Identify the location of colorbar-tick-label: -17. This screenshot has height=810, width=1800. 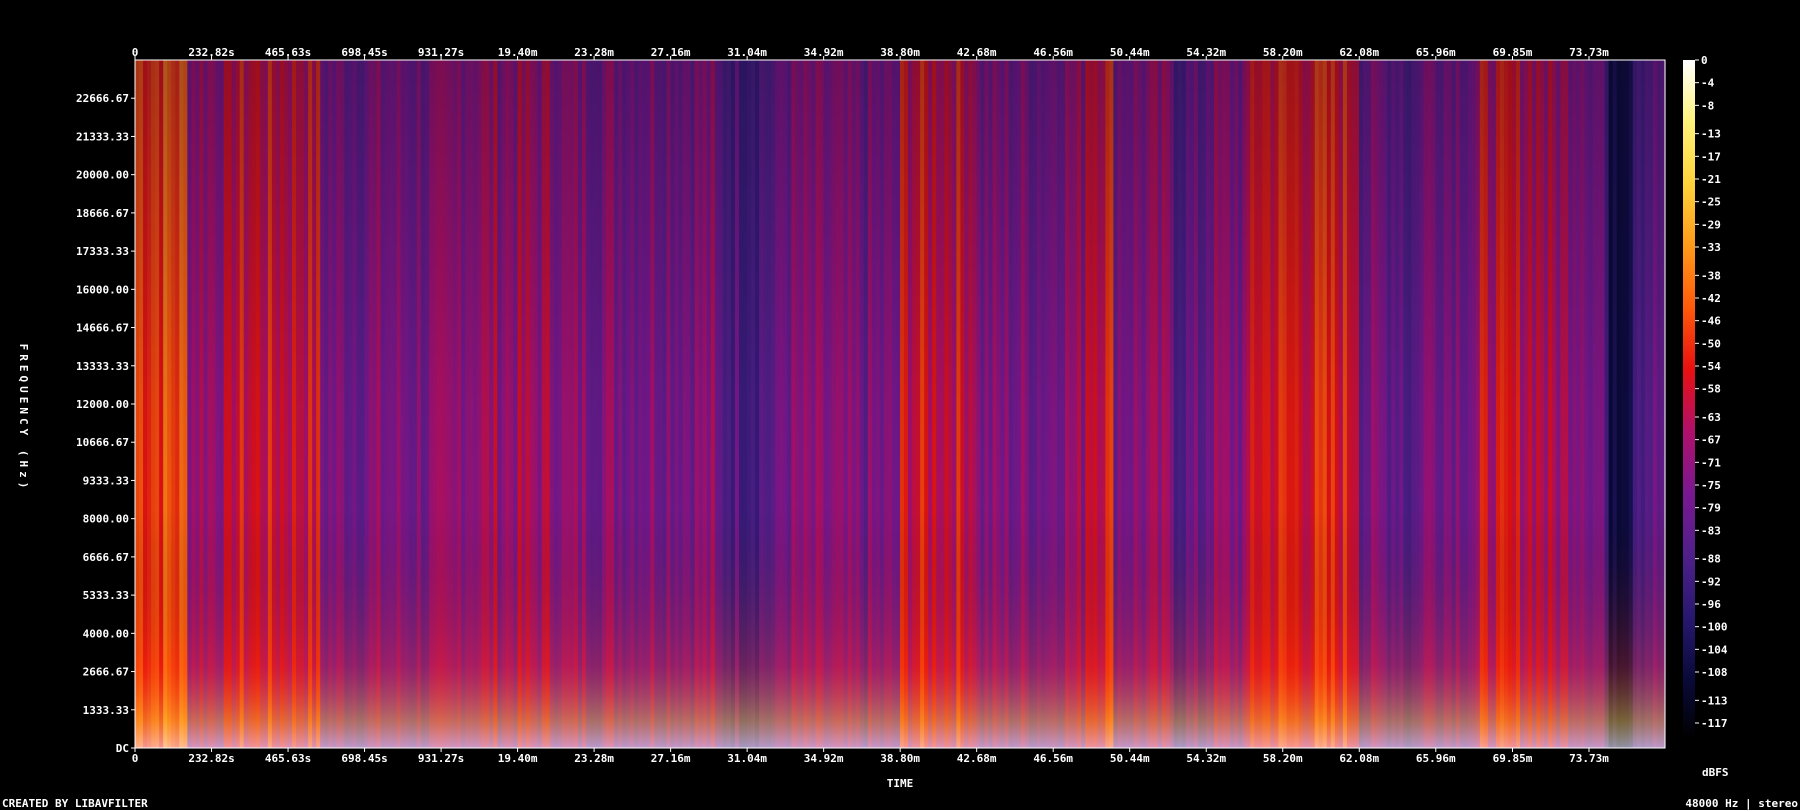
(1711, 156).